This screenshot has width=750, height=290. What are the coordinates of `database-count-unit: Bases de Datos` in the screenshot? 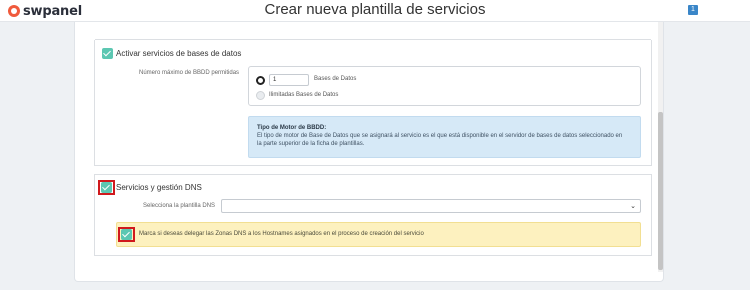 It's located at (335, 79).